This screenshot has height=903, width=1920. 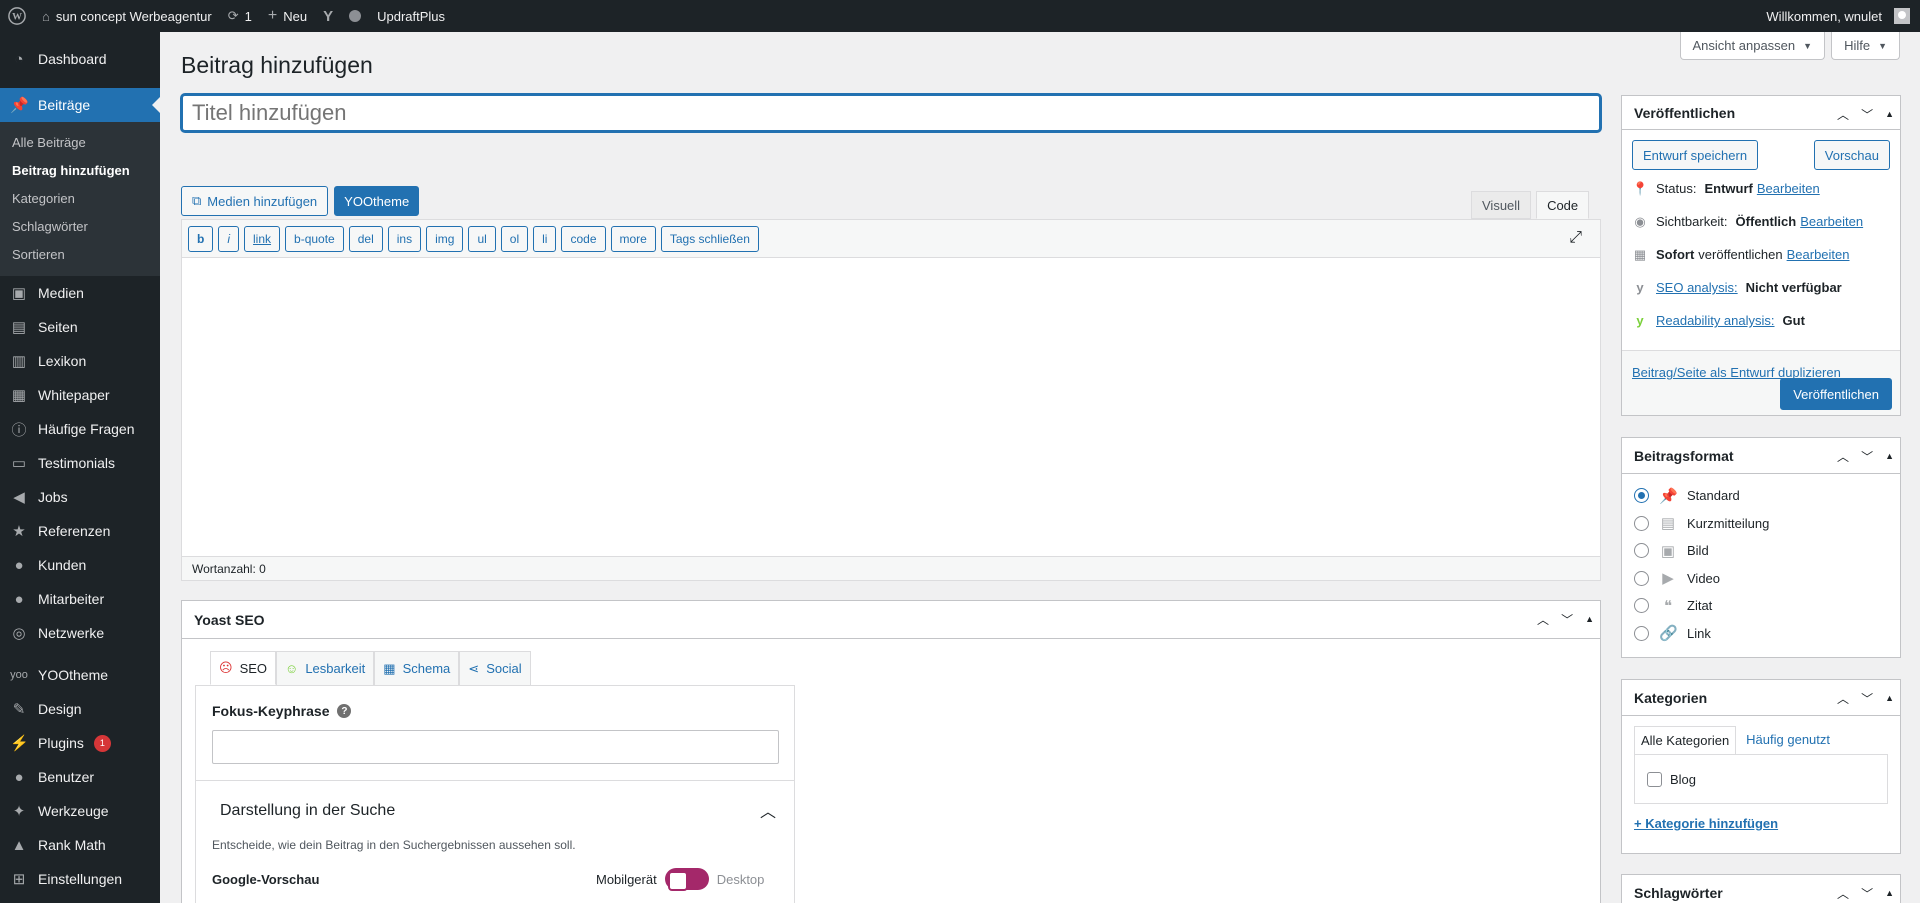 What do you see at coordinates (1851, 155) in the screenshot?
I see `preview-button: Vorschau` at bounding box center [1851, 155].